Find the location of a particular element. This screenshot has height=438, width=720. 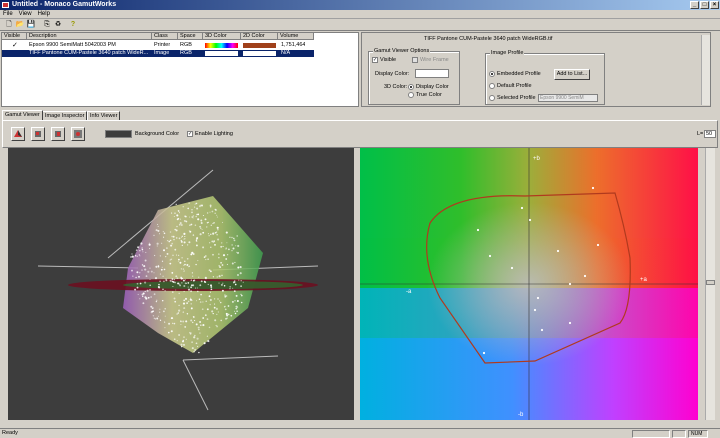

view-solid-icon is located at coordinates (18, 134).